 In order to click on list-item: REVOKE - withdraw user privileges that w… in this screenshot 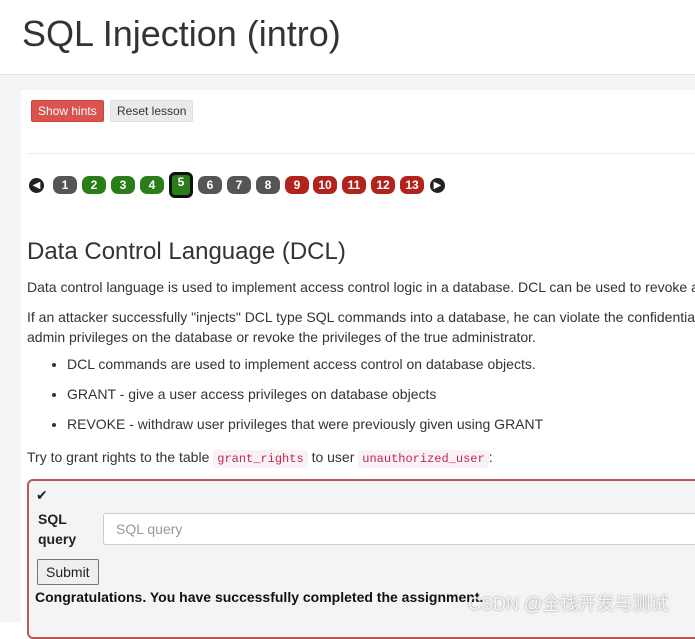, I will do `click(305, 424)`.